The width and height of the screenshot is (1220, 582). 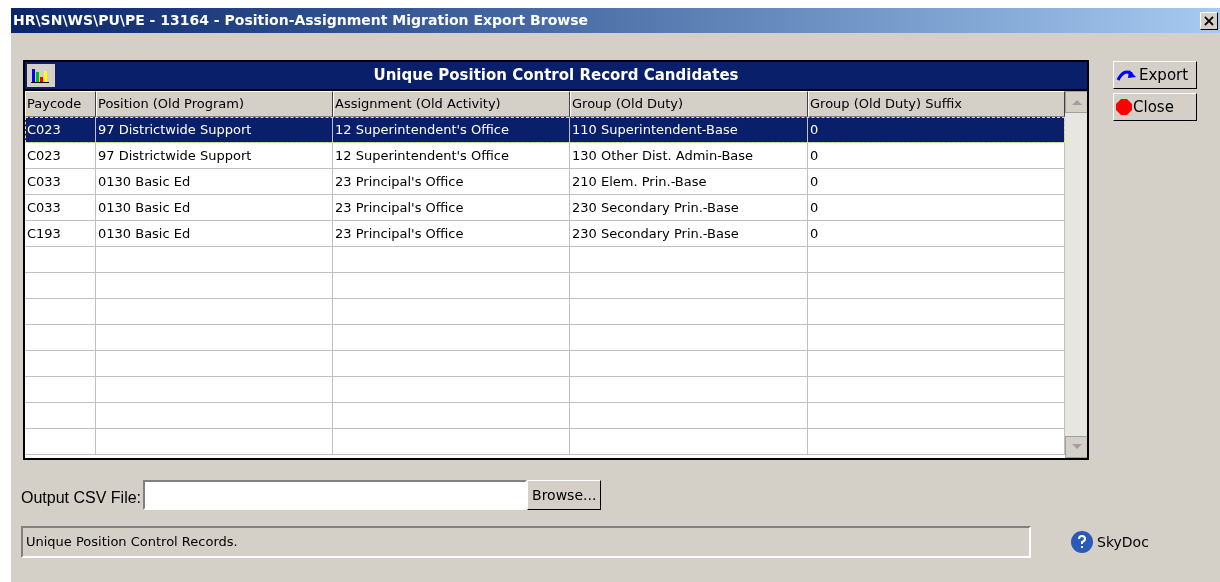 I want to click on column-header: Assignment (Old Activity), so click(x=451, y=104).